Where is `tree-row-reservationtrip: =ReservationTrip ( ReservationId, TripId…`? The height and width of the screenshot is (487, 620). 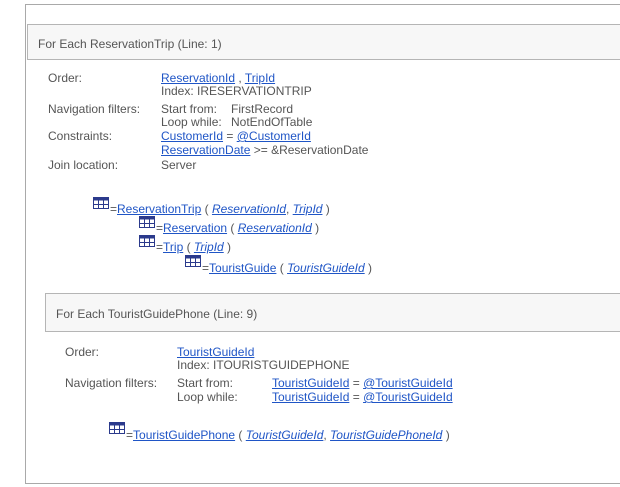 tree-row-reservationtrip: =ReservationTrip ( ReservationId, TripId… is located at coordinates (220, 209).